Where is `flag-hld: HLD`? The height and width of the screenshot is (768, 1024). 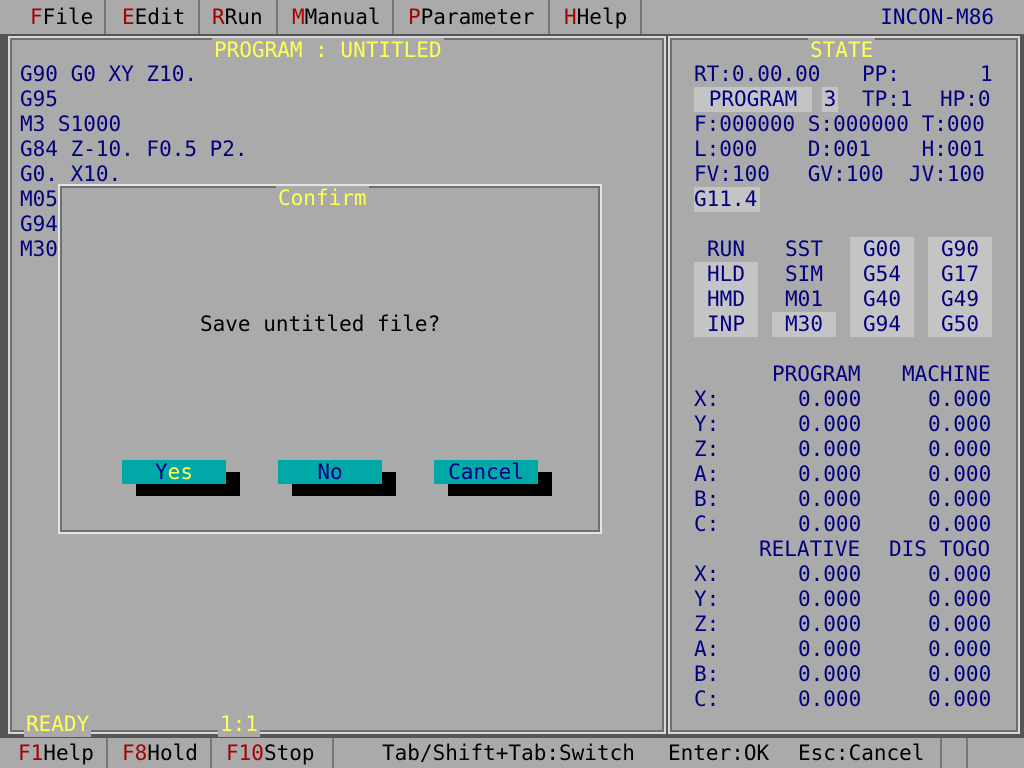
flag-hld: HLD is located at coordinates (726, 274).